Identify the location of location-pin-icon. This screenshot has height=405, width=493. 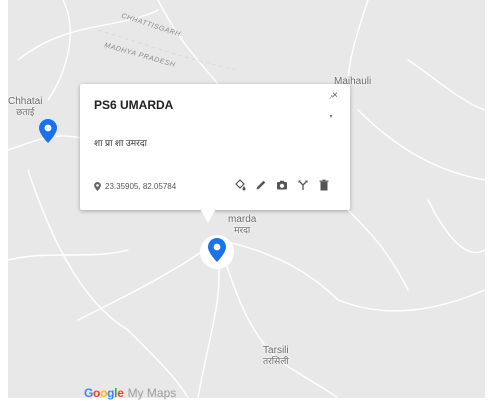
(97, 186).